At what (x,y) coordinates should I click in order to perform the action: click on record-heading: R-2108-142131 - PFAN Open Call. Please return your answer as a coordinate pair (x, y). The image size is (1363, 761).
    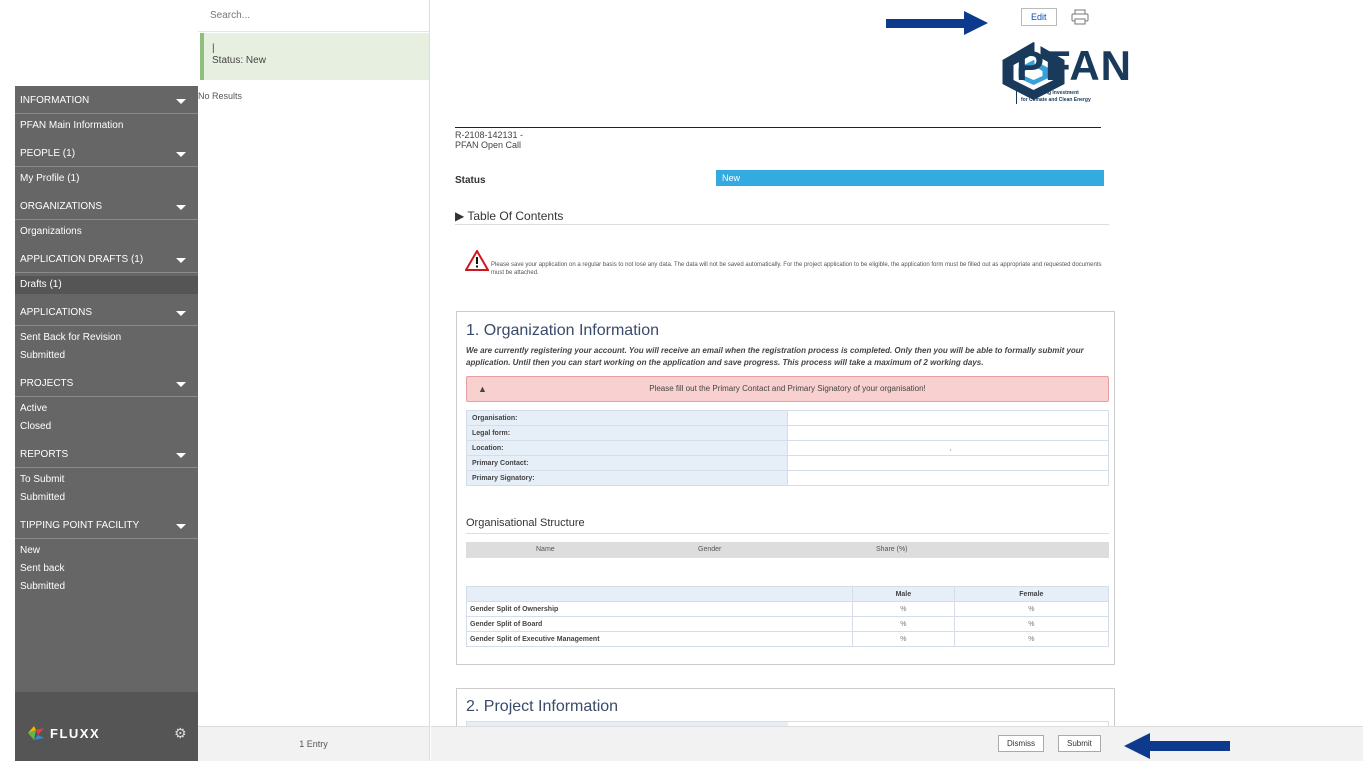
    Looking at the image, I should click on (489, 140).